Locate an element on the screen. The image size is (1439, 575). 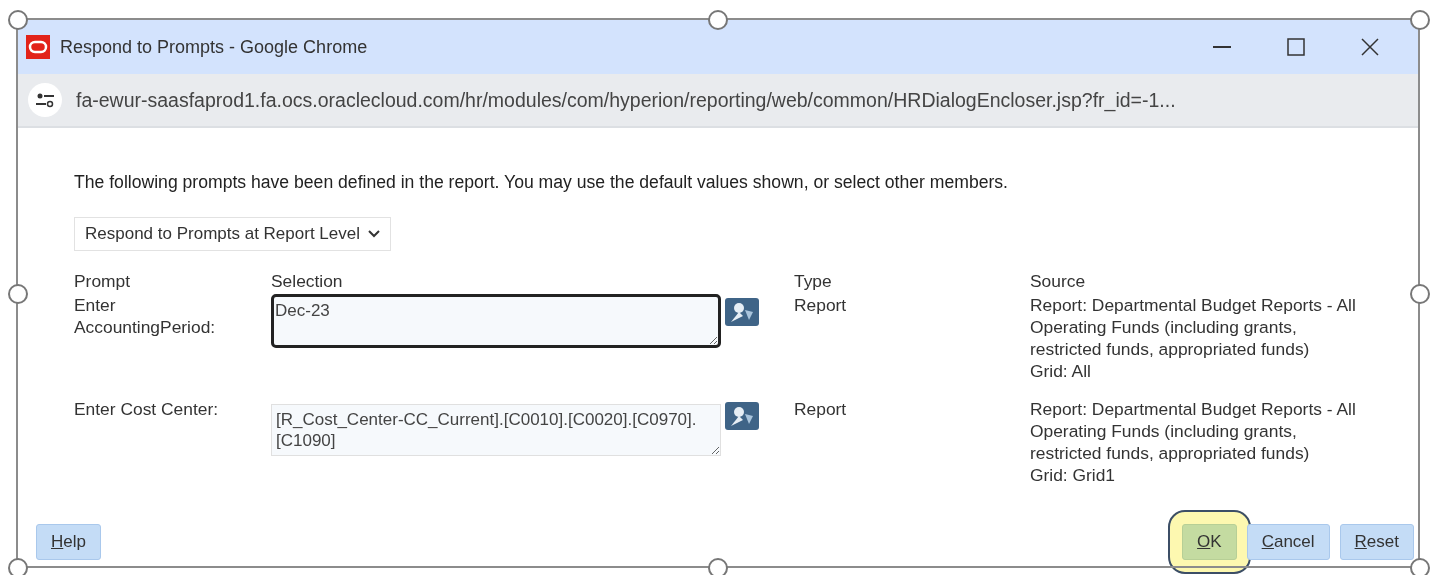
prompt-level-dropdown: Respond to Prompts at Report Level is located at coordinates (232, 234).